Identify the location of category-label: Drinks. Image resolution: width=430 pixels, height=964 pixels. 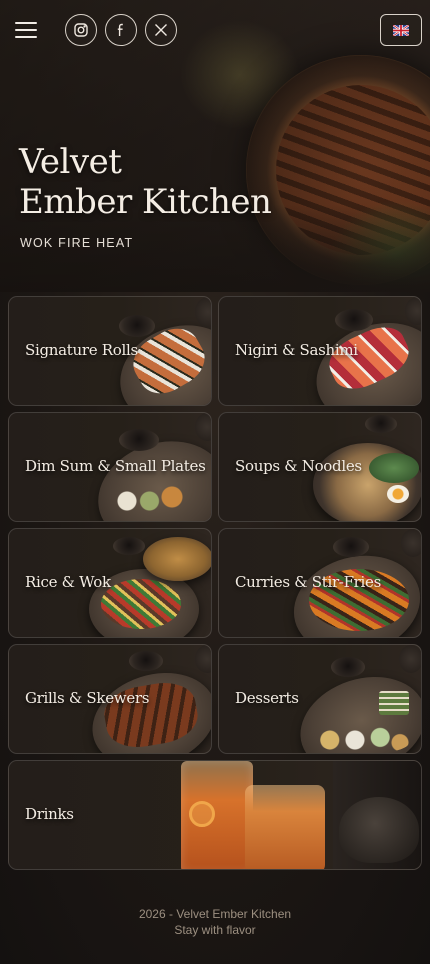
(49, 814).